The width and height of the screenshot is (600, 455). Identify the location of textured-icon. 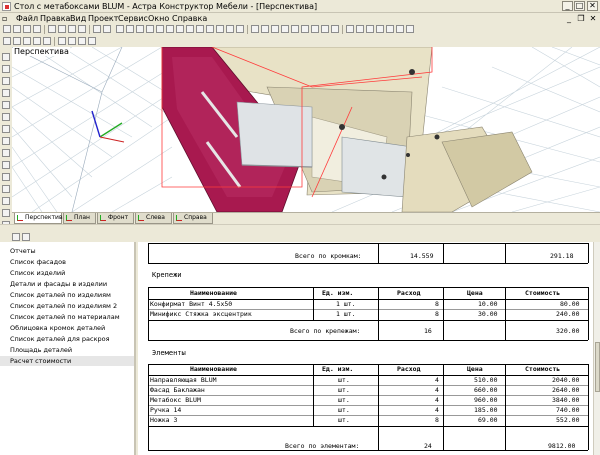
(285, 29).